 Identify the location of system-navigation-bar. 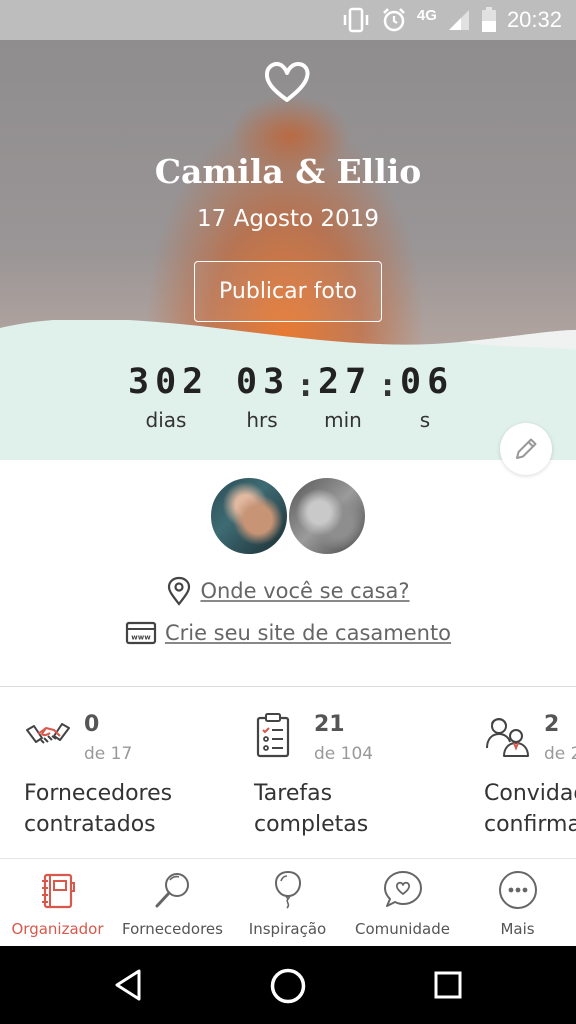
(288, 985).